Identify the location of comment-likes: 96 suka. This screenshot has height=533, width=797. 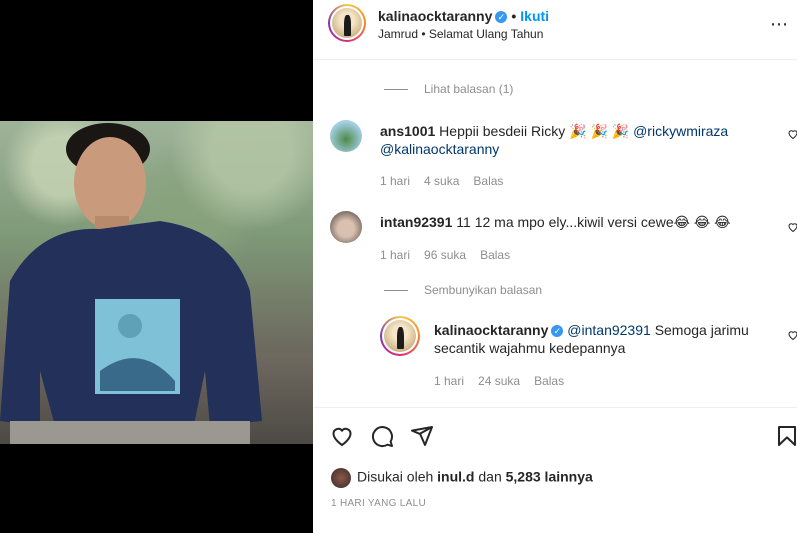
(445, 255).